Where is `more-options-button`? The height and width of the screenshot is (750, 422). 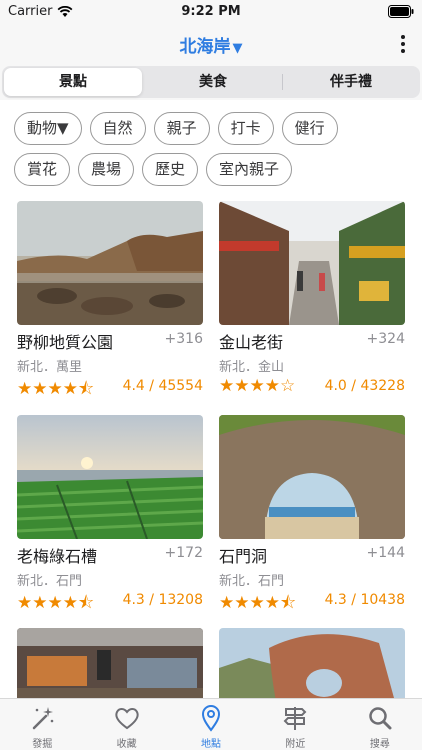
more-options-button is located at coordinates (403, 44).